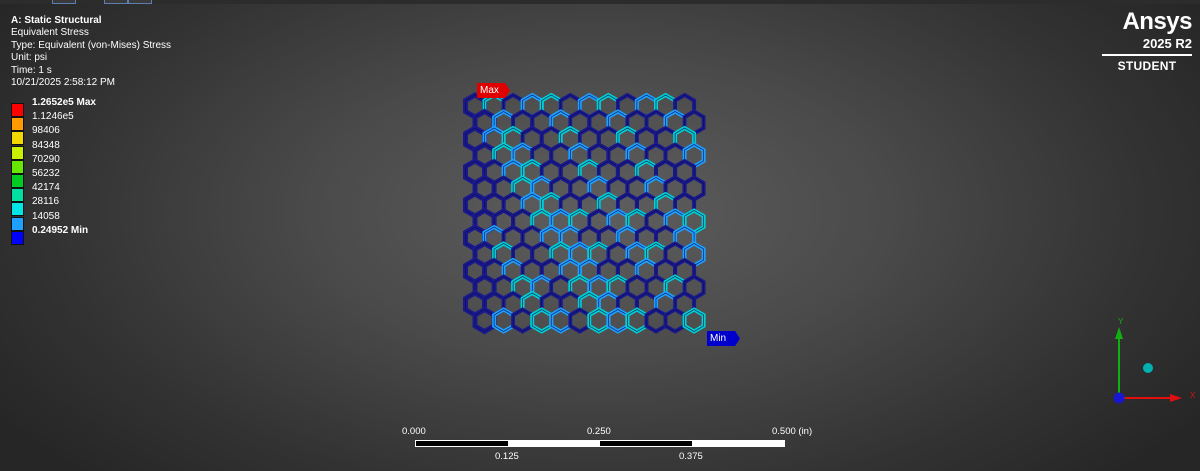 Image resolution: width=1200 pixels, height=471 pixels. What do you see at coordinates (1121, 321) in the screenshot?
I see `y-axis-label: Y` at bounding box center [1121, 321].